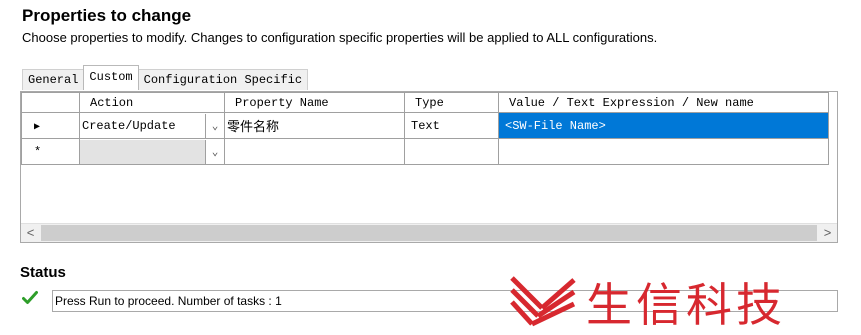 The image size is (861, 335). Describe the element at coordinates (314, 151) in the screenshot. I see `property-name-cell` at that location.